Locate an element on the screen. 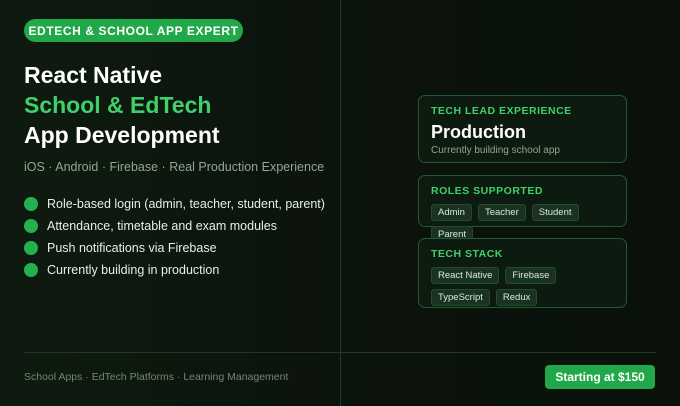  expert-badge: EDTECH & SCHOOL APP EXPERT is located at coordinates (133, 30).